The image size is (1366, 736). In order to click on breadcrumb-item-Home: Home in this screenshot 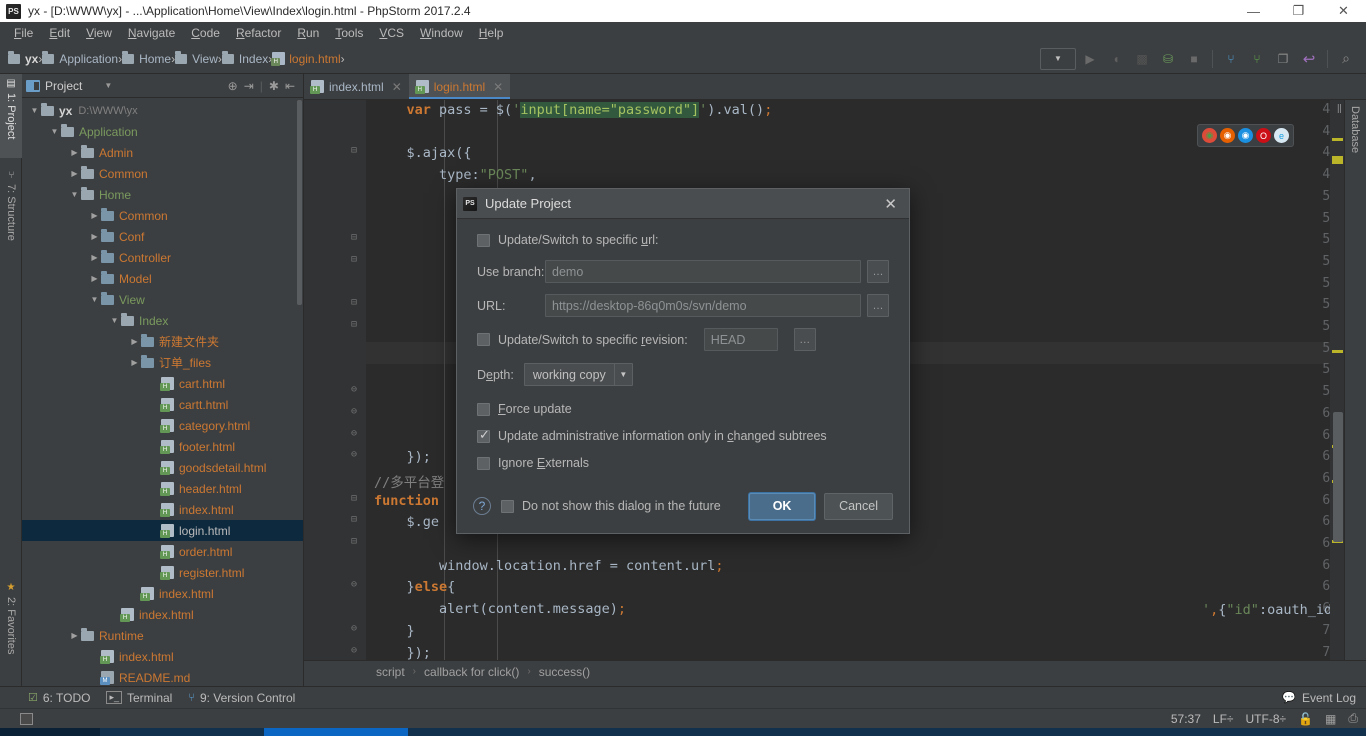, I will do `click(146, 58)`.